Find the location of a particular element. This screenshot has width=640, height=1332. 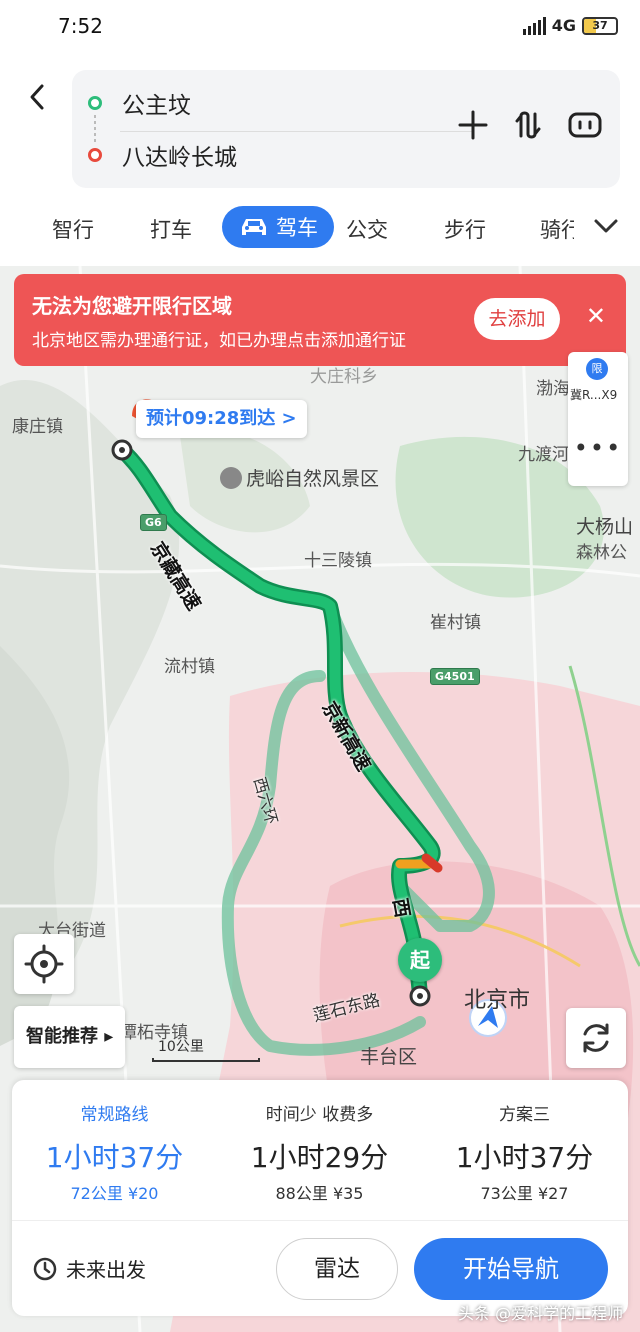

map-label-kangzhuang: 康庄镇 is located at coordinates (37, 427).